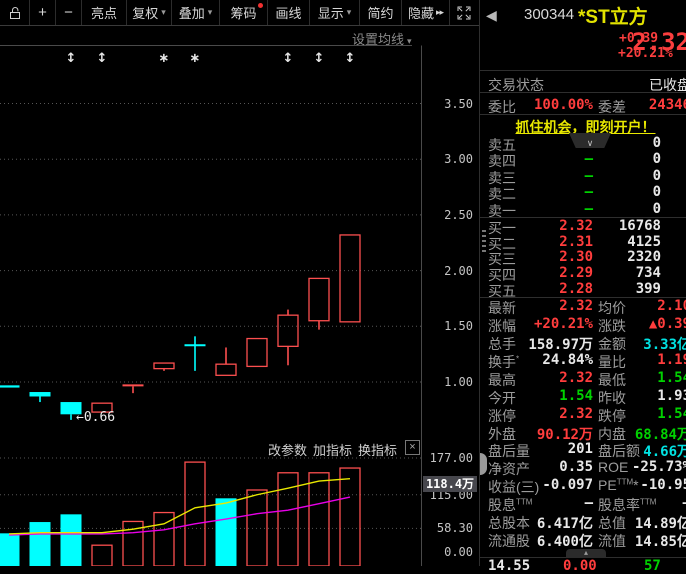  Describe the element at coordinates (377, 449) in the screenshot. I see `switch-indicator-button: 换指标` at that location.